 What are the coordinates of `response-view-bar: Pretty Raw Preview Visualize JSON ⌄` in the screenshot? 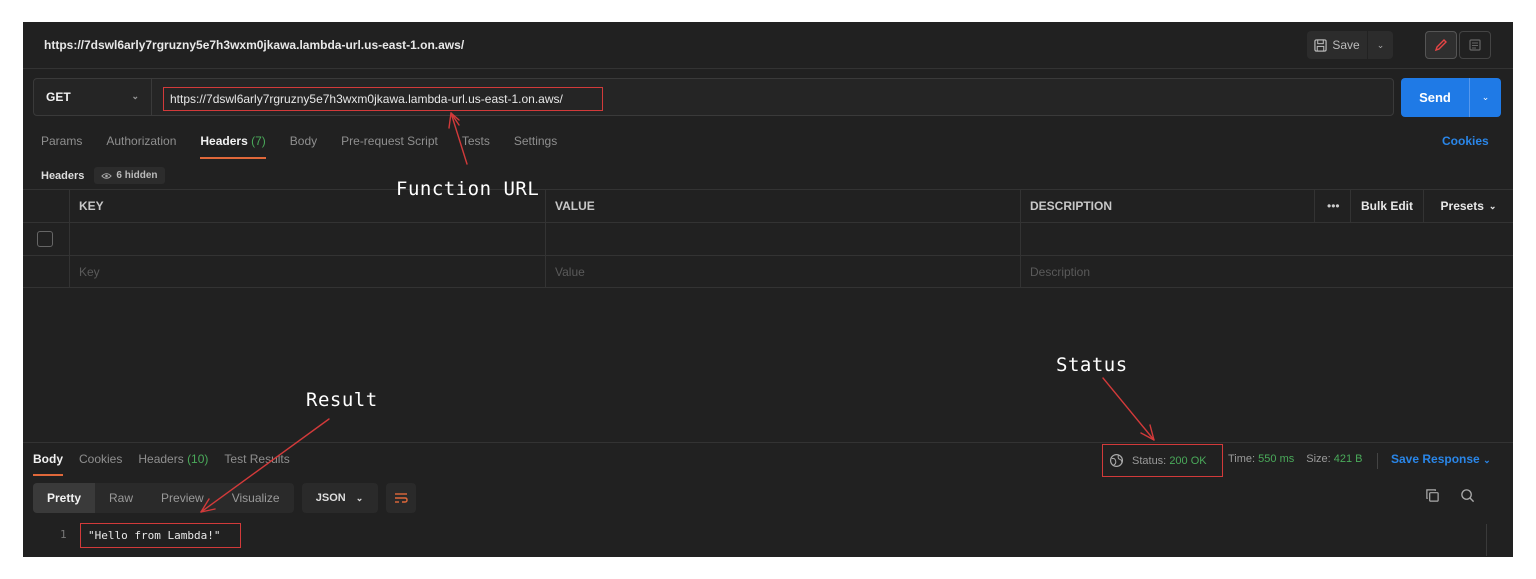 It's located at (224, 498).